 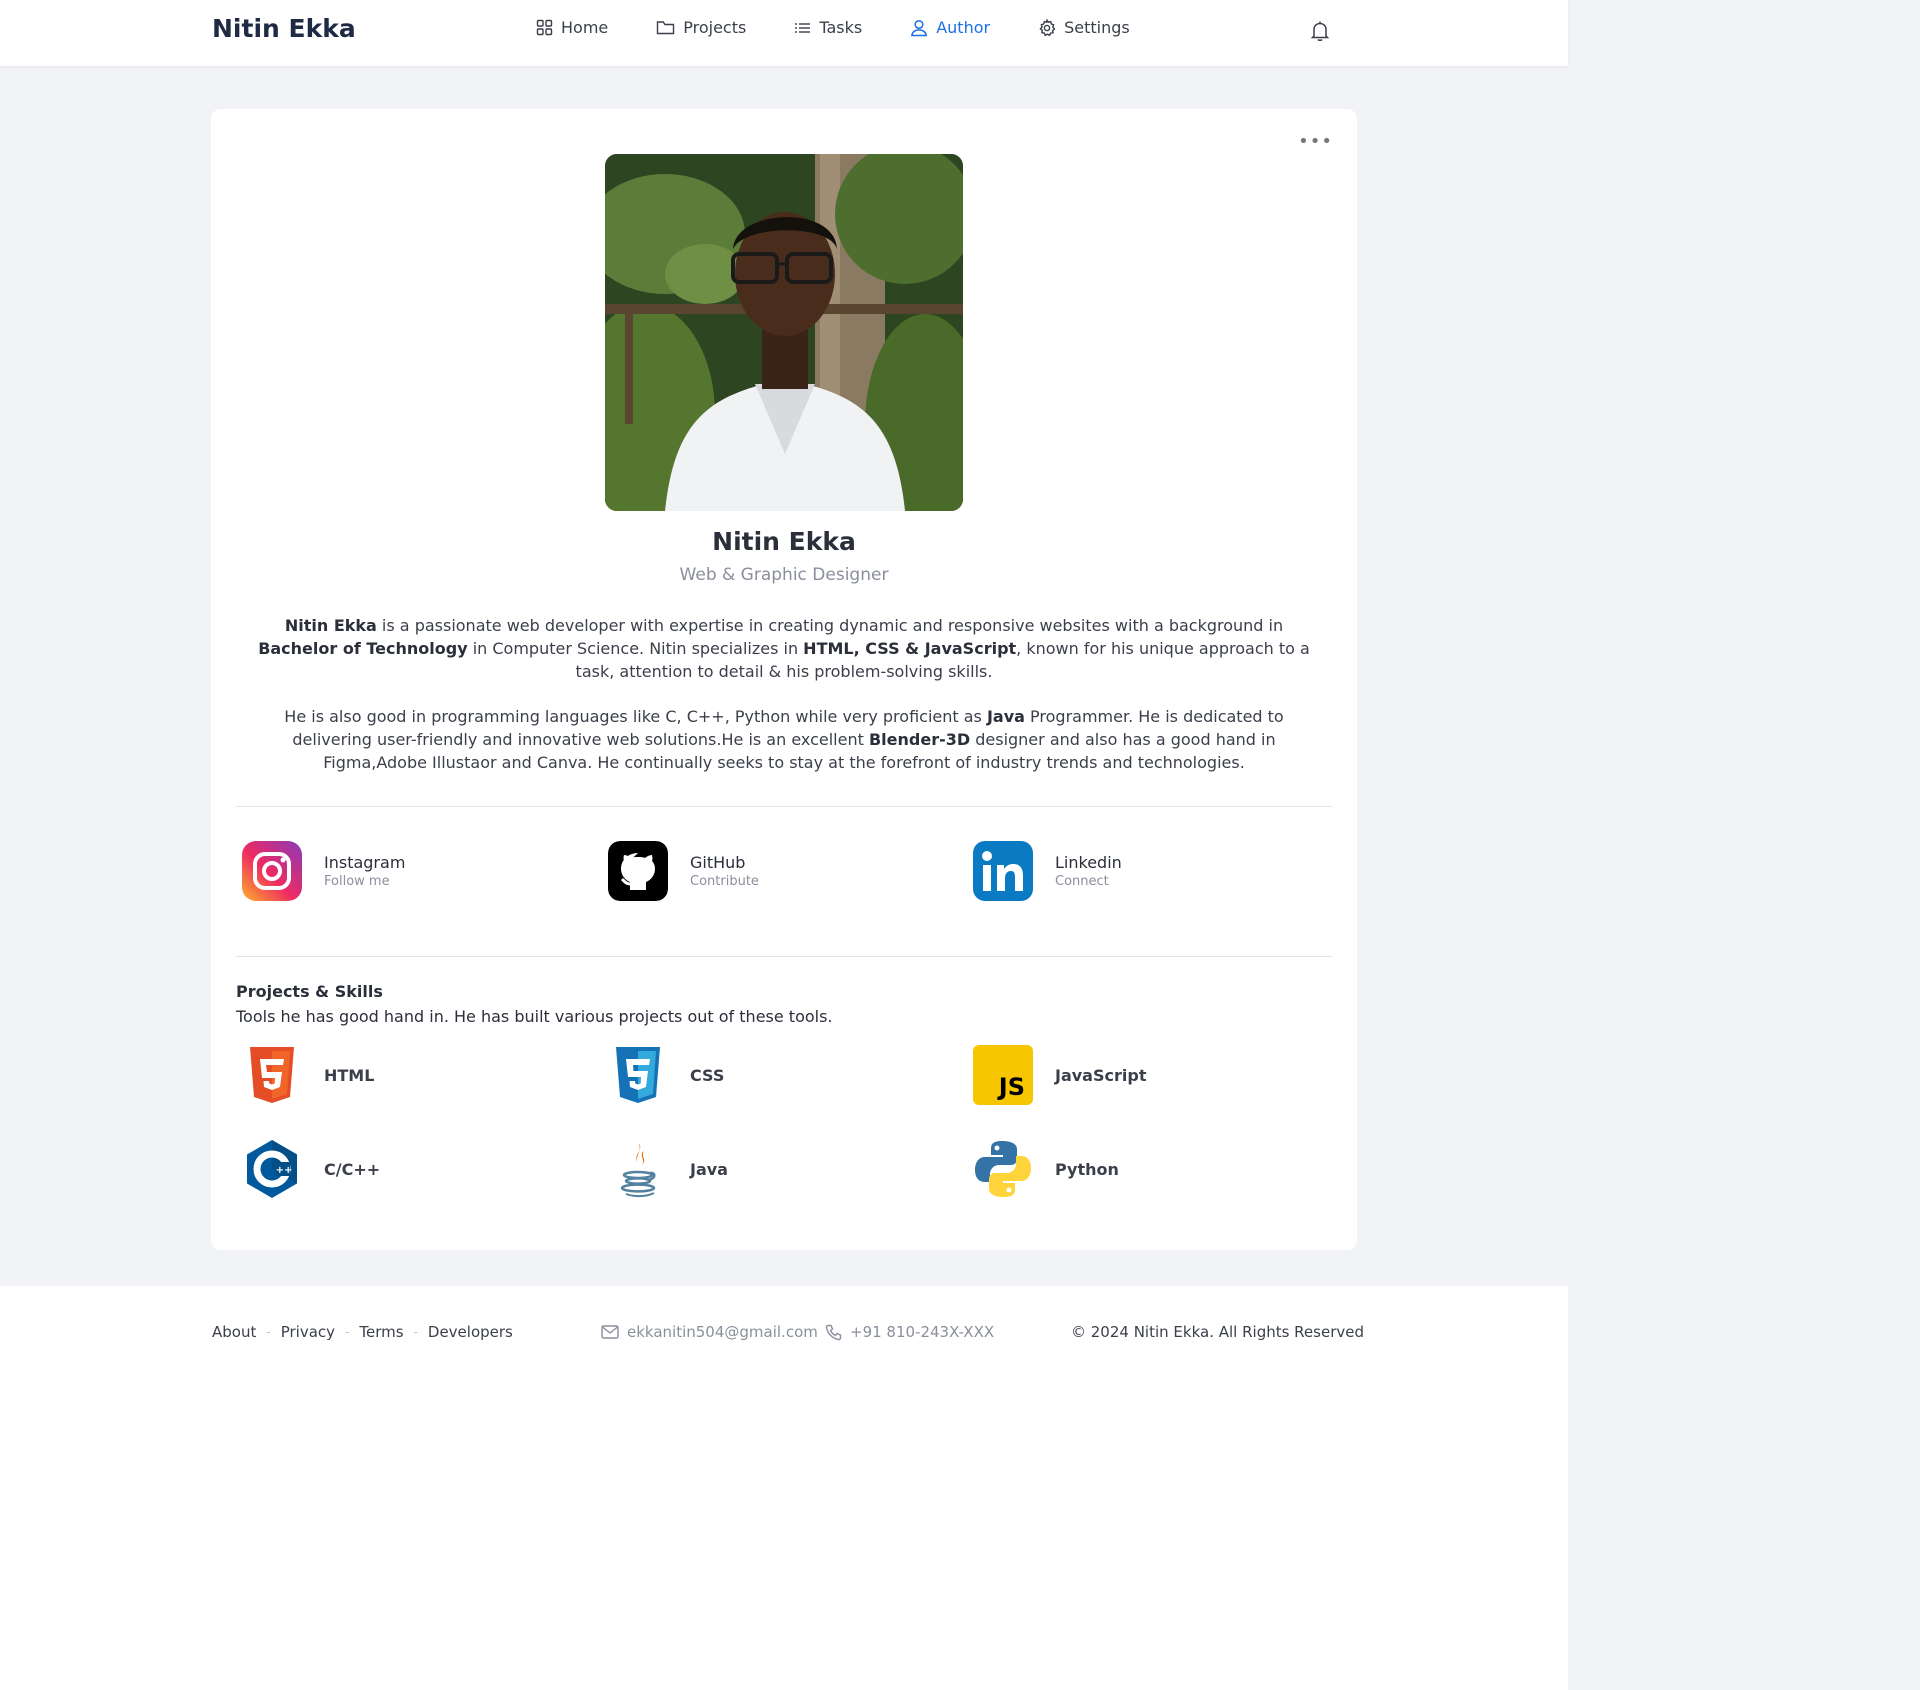 I want to click on nav-settings-label: Settings, so click(x=1097, y=27).